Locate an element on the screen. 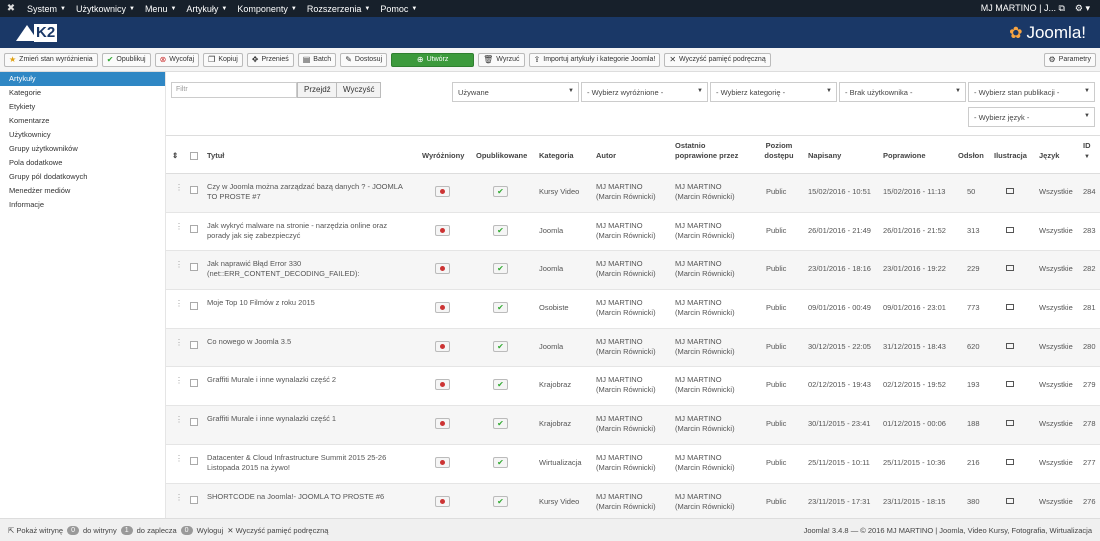 The width and height of the screenshot is (1100, 541). ordering-select: Używane ▼ is located at coordinates (515, 92).